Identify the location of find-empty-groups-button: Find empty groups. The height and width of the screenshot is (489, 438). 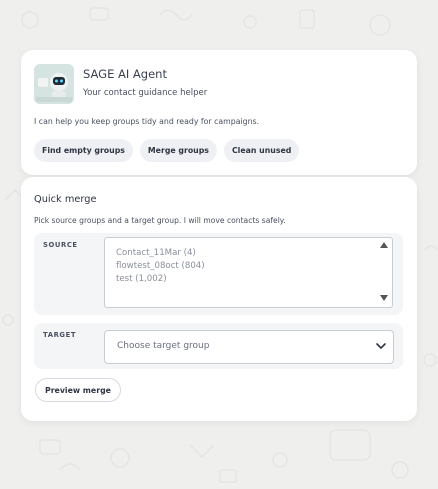
(83, 150).